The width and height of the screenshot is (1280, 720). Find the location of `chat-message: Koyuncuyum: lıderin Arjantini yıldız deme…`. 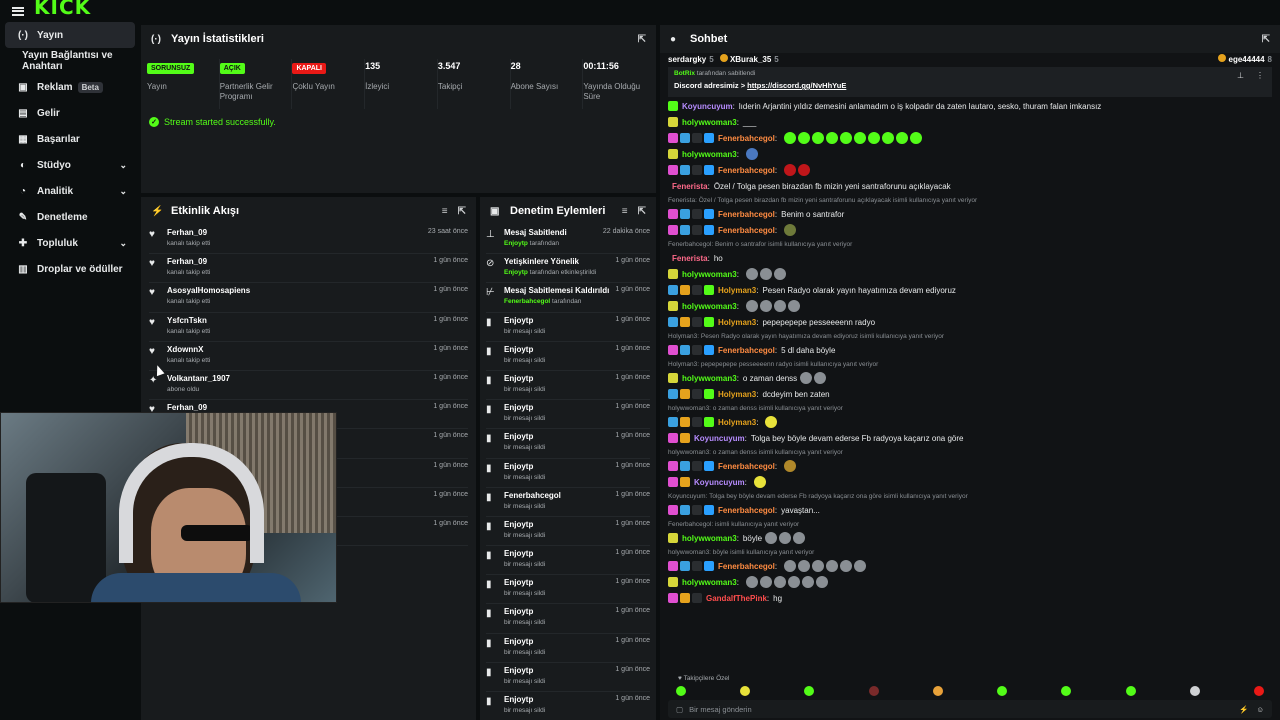

chat-message: Koyuncuyum: lıderin Arjantini yıldız deme… is located at coordinates (970, 106).